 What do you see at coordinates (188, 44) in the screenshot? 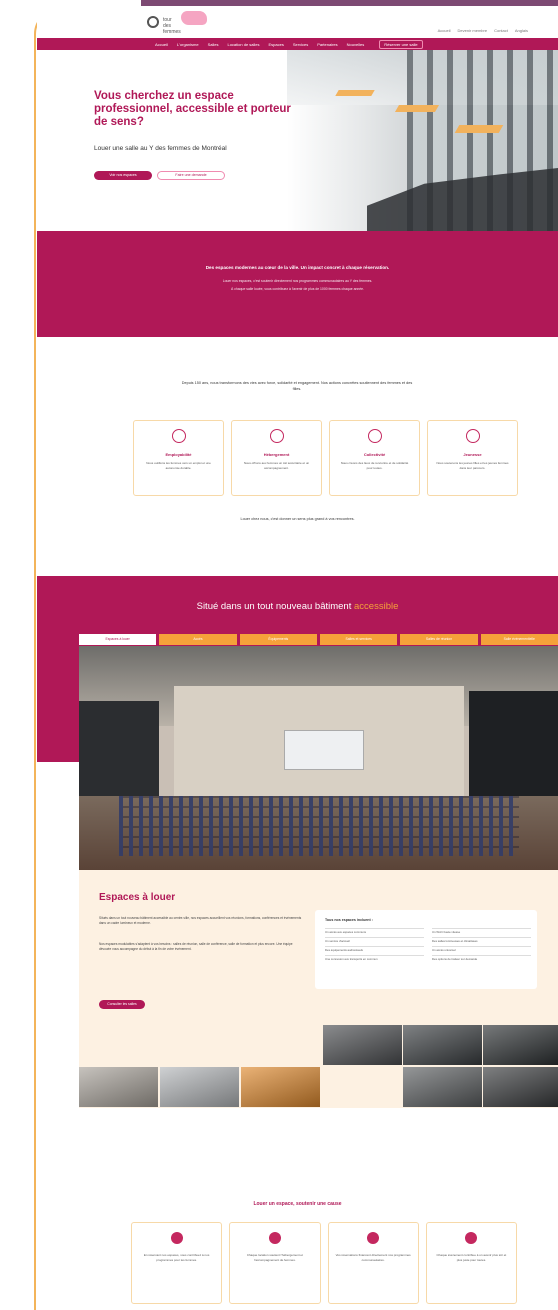
I see `nav-item: L'organisme` at bounding box center [188, 44].